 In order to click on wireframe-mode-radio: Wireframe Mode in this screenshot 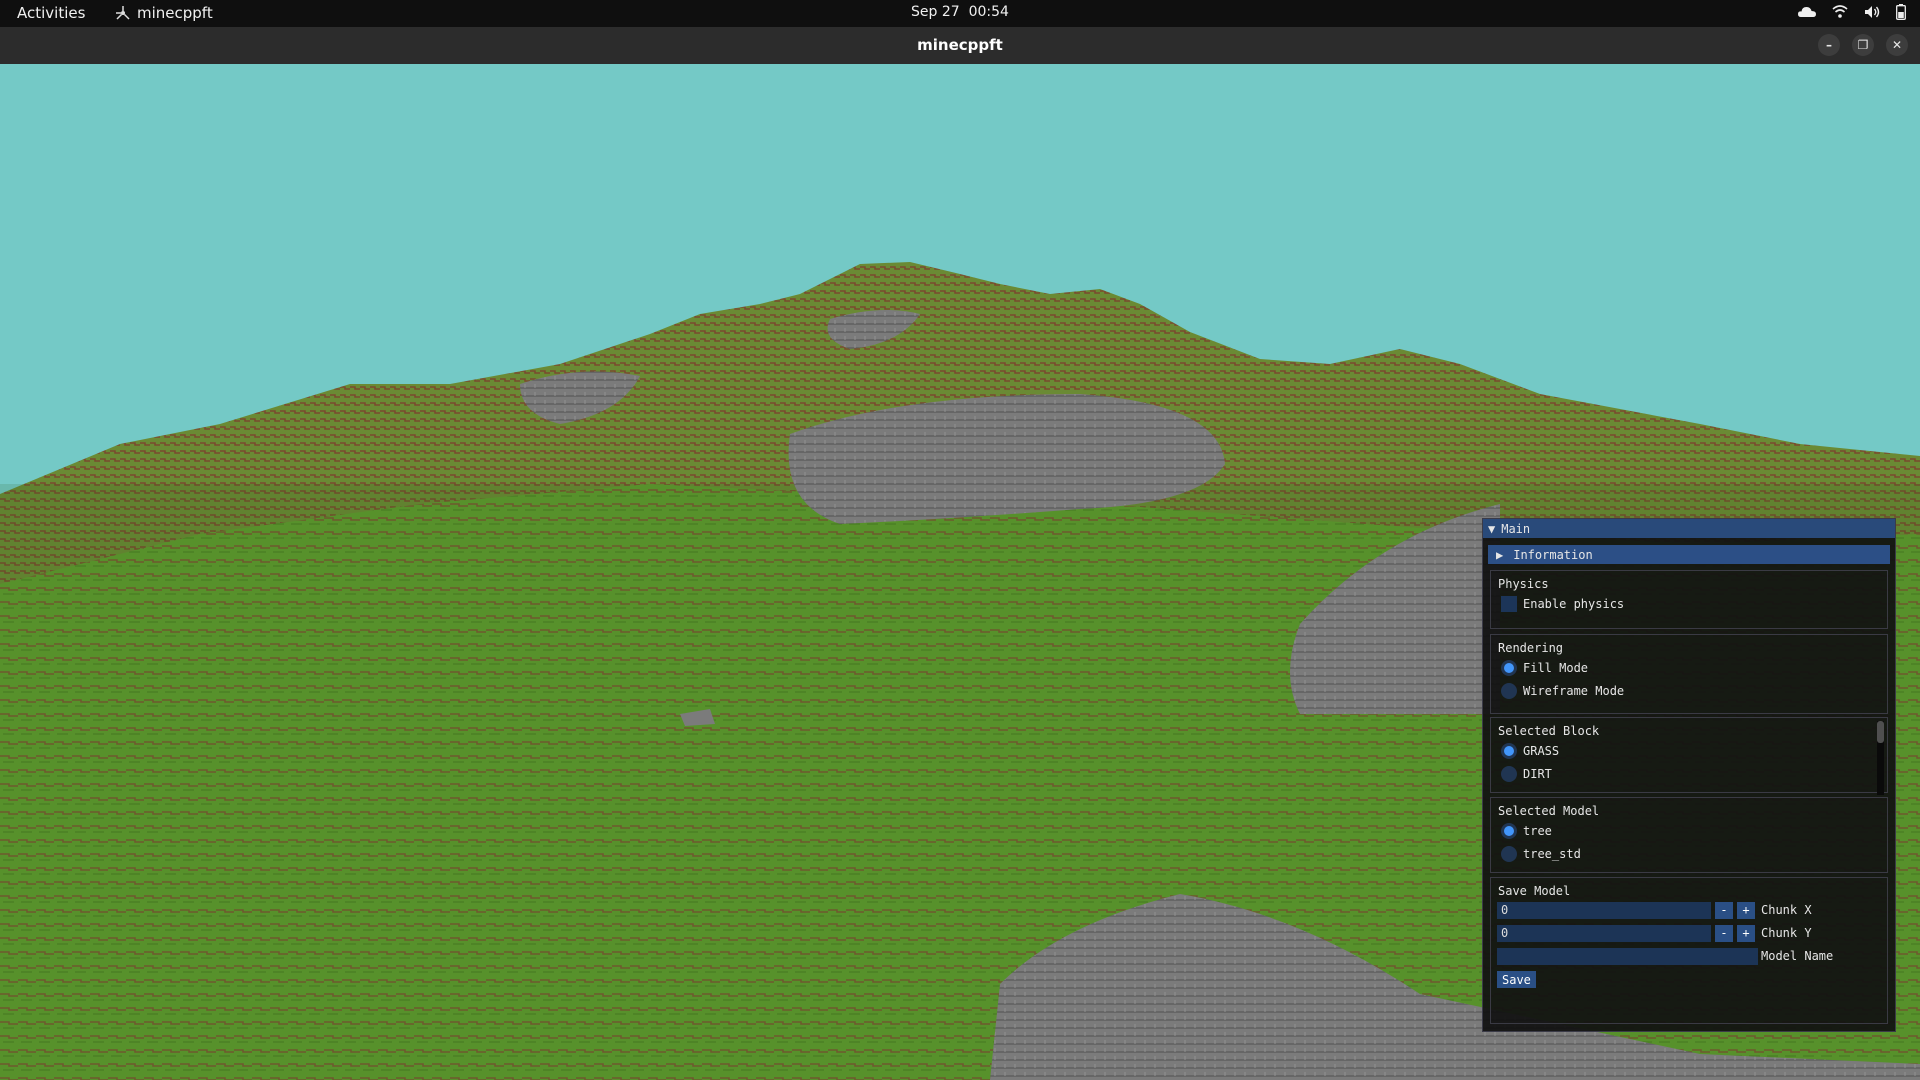, I will do `click(1562, 691)`.